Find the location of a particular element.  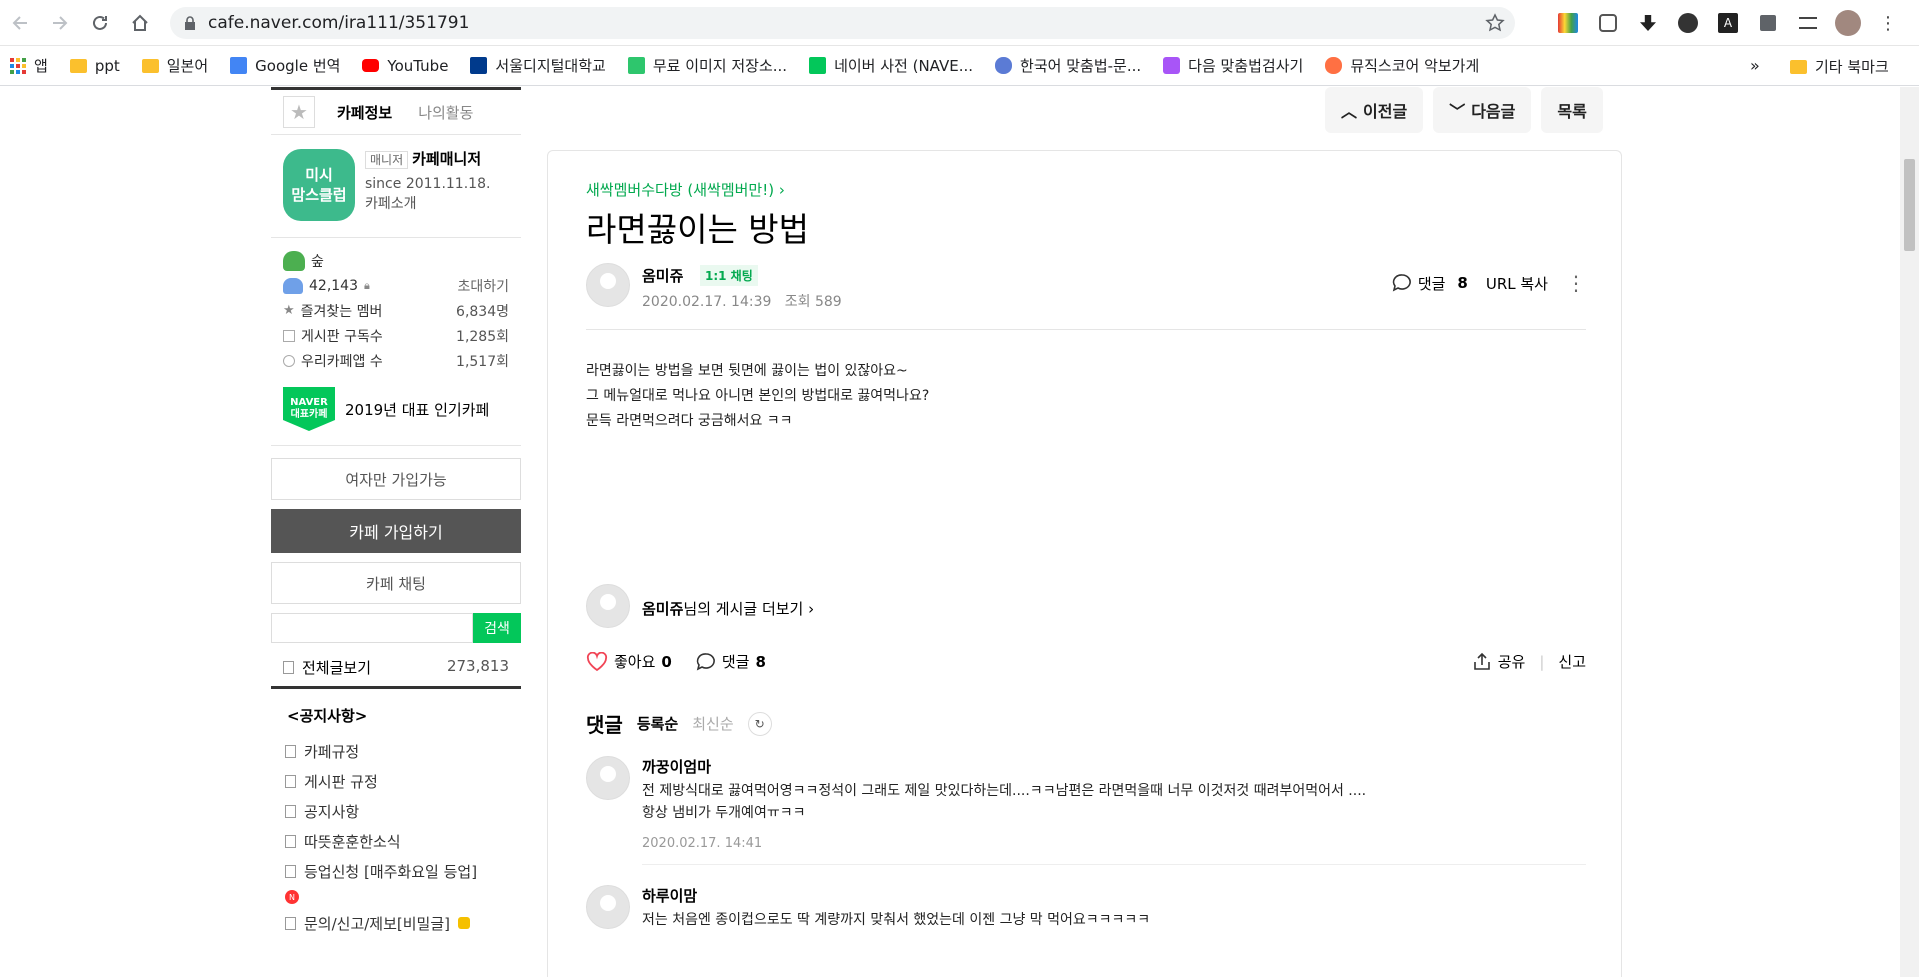

board-item: 게시판 규정 is located at coordinates (396, 781).